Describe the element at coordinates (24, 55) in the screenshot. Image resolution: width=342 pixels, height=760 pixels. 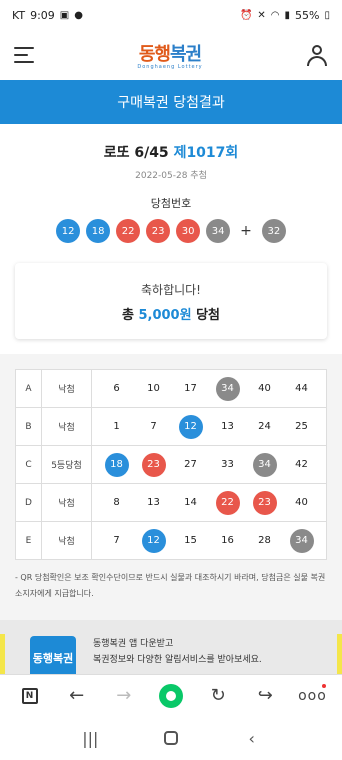
I see `menu-icon` at that location.